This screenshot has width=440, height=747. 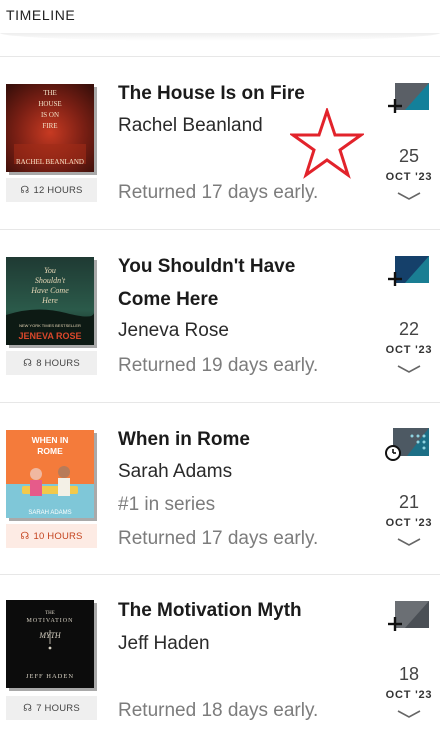 I want to click on cover-text: Have Come, so click(x=49, y=290).